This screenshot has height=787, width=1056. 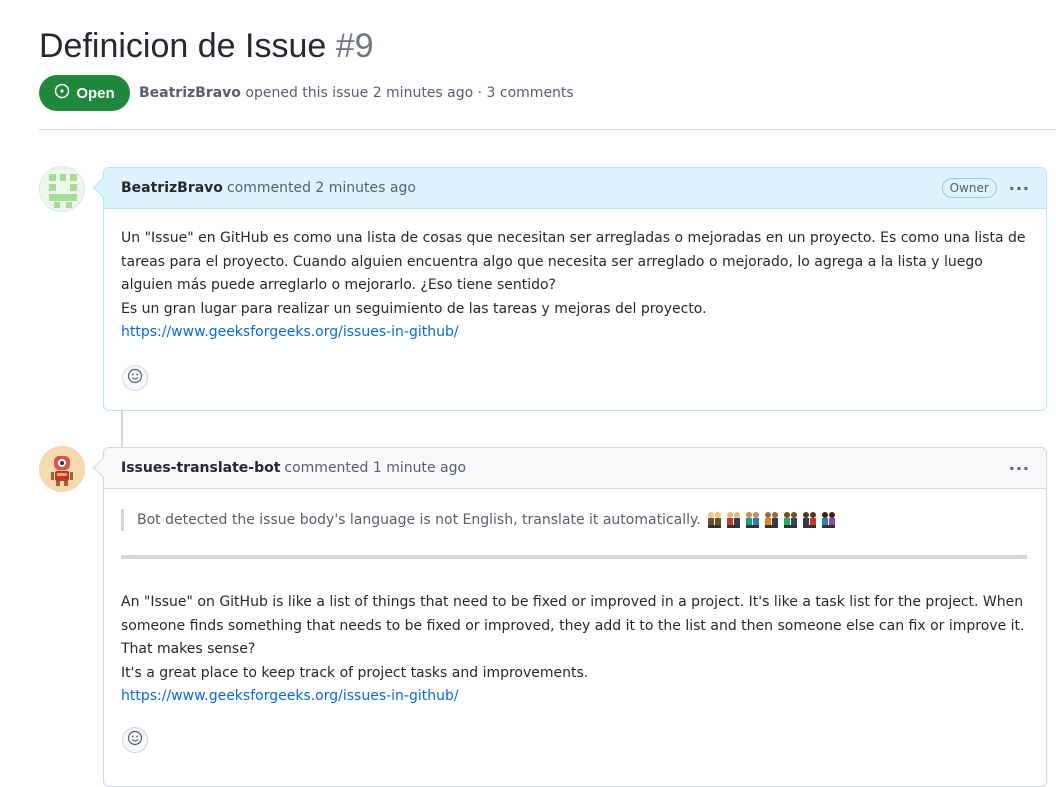 I want to click on owner-badge: Owner, so click(x=969, y=188).